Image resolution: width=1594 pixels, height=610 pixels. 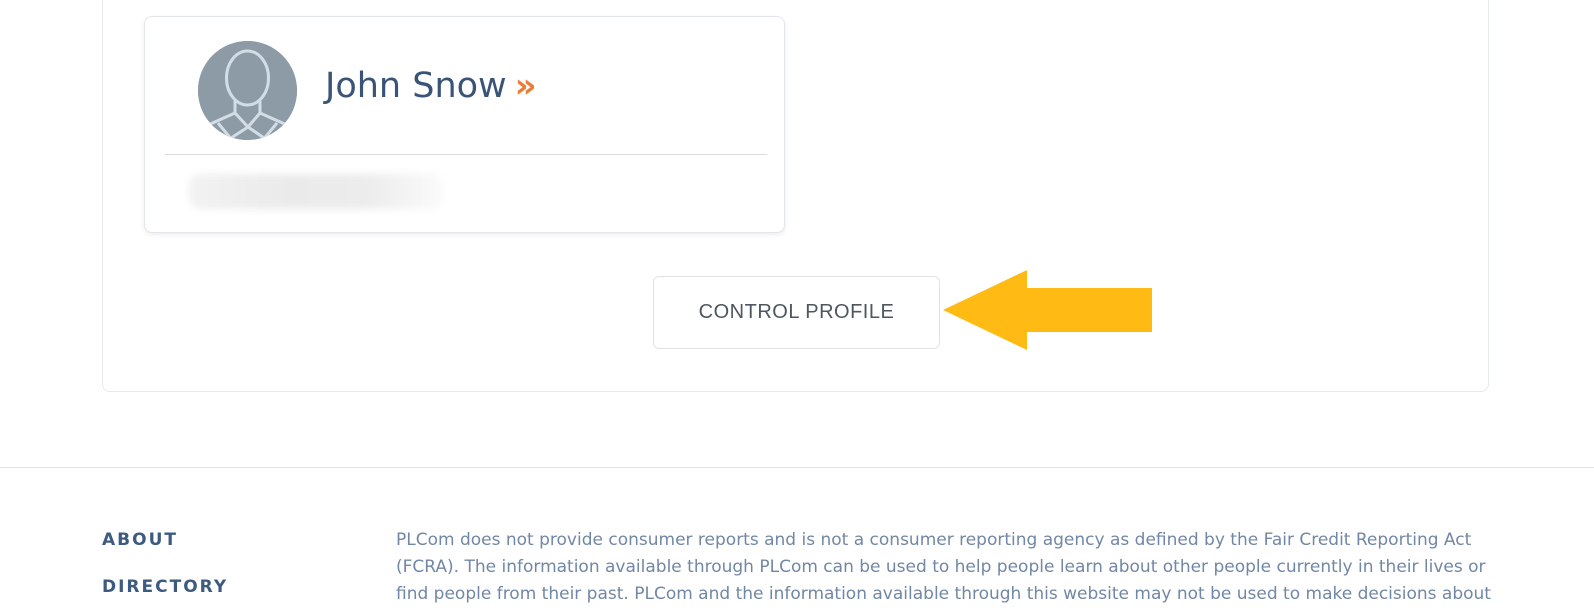 I want to click on profile-card: John Snow », so click(x=464, y=124).